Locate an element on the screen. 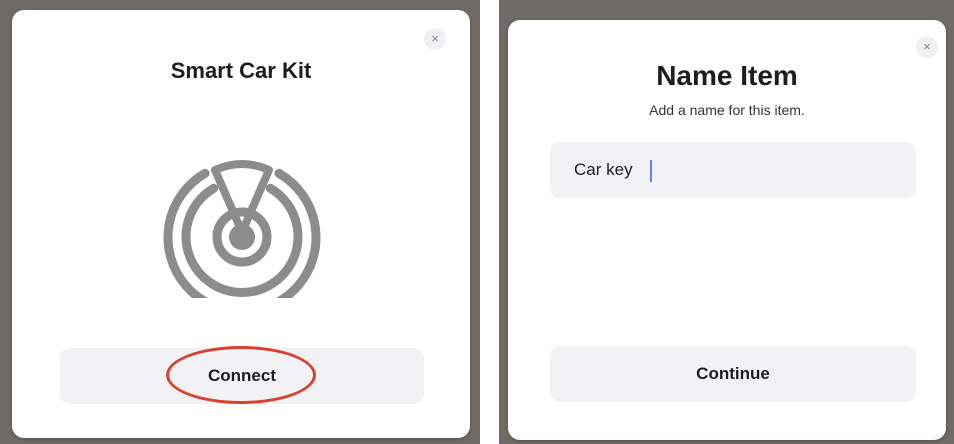  dialog-title: Smart Car Kit is located at coordinates (241, 70).